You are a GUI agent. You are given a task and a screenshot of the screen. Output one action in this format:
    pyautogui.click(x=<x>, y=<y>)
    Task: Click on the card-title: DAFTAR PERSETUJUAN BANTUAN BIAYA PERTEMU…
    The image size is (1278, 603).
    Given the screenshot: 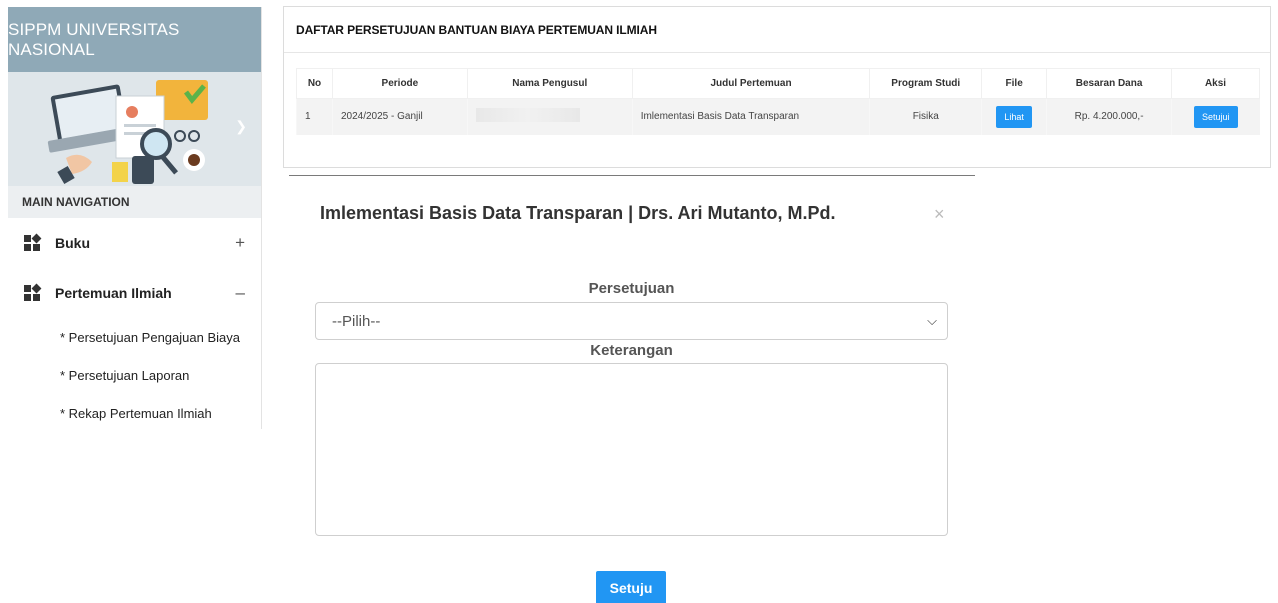 What is the action you would take?
    pyautogui.click(x=777, y=30)
    